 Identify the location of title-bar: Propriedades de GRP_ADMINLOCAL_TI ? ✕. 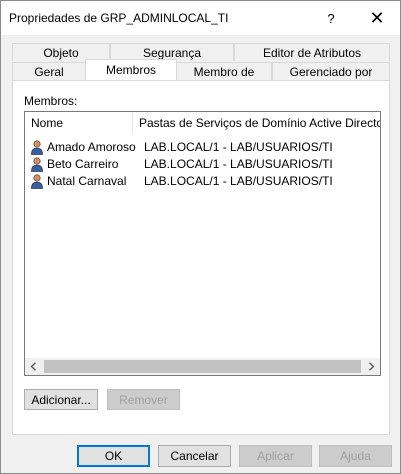
(200, 18).